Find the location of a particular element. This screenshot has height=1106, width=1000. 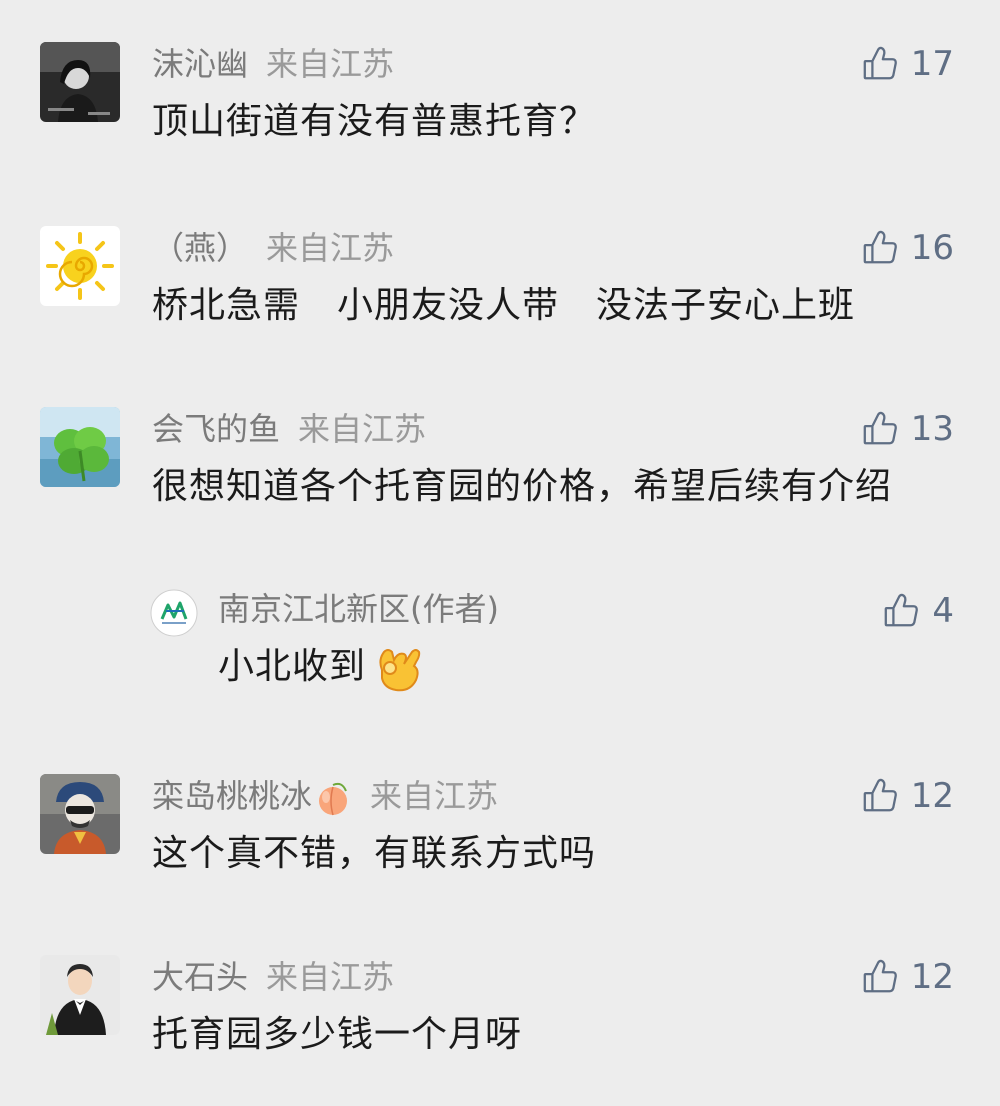

nickname: 沫沁幽 is located at coordinates (200, 64).